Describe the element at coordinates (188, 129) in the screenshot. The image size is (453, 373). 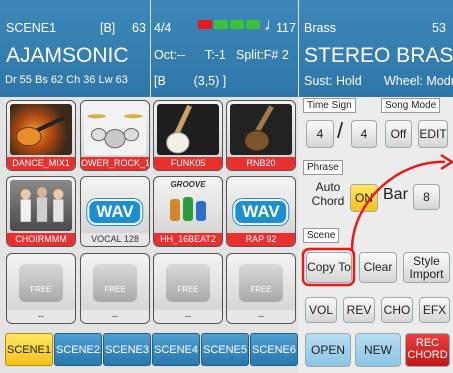
I see `bass-guitar-icon` at that location.